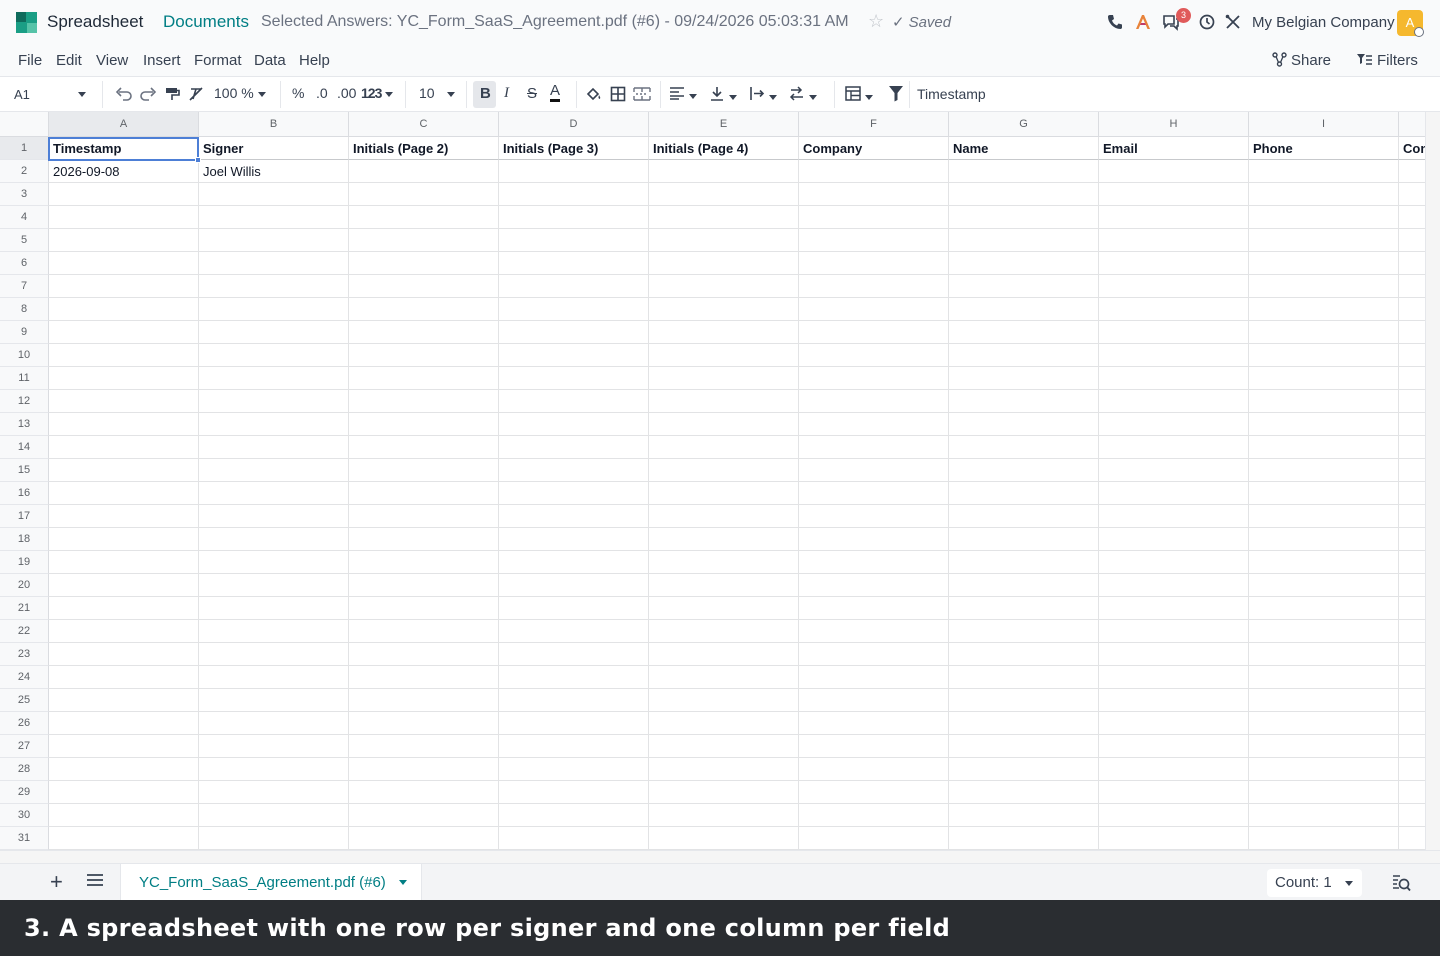 The height and width of the screenshot is (956, 1440). Describe the element at coordinates (162, 60) in the screenshot. I see `menu-insert: Insert` at that location.